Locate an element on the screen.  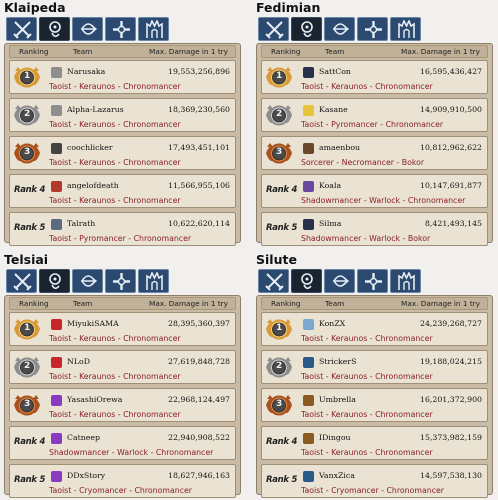
player-name: Silma is located at coordinates (330, 223).